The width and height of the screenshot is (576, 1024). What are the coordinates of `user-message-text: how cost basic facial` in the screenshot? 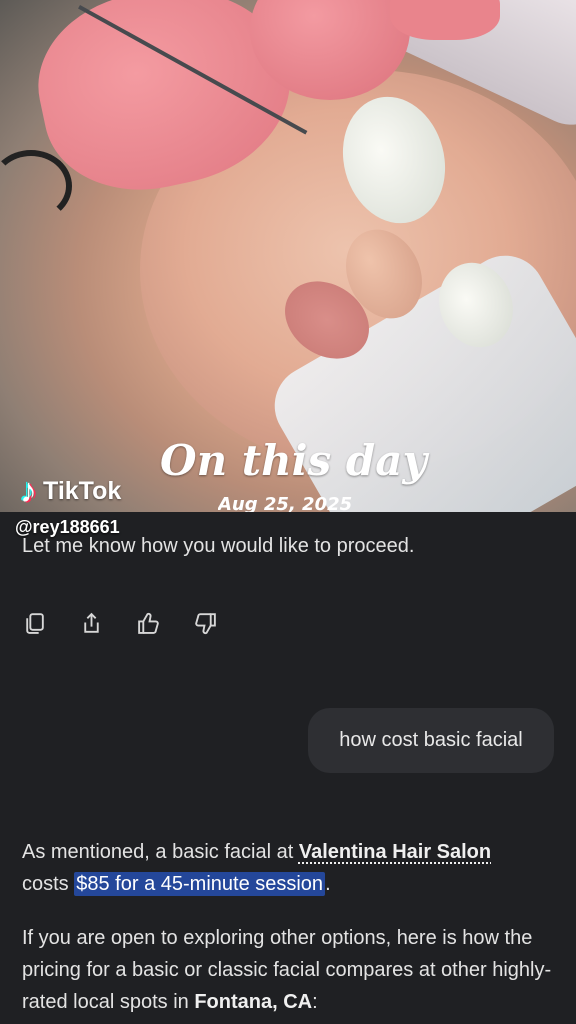 It's located at (431, 740).